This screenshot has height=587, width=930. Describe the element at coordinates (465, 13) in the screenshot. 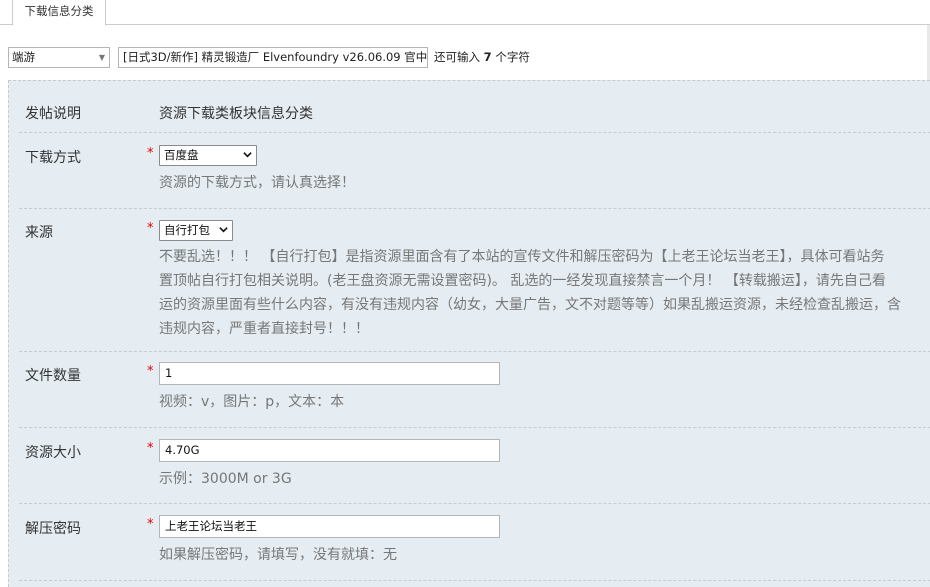

I see `tab-bar: 下载信息分类` at that location.